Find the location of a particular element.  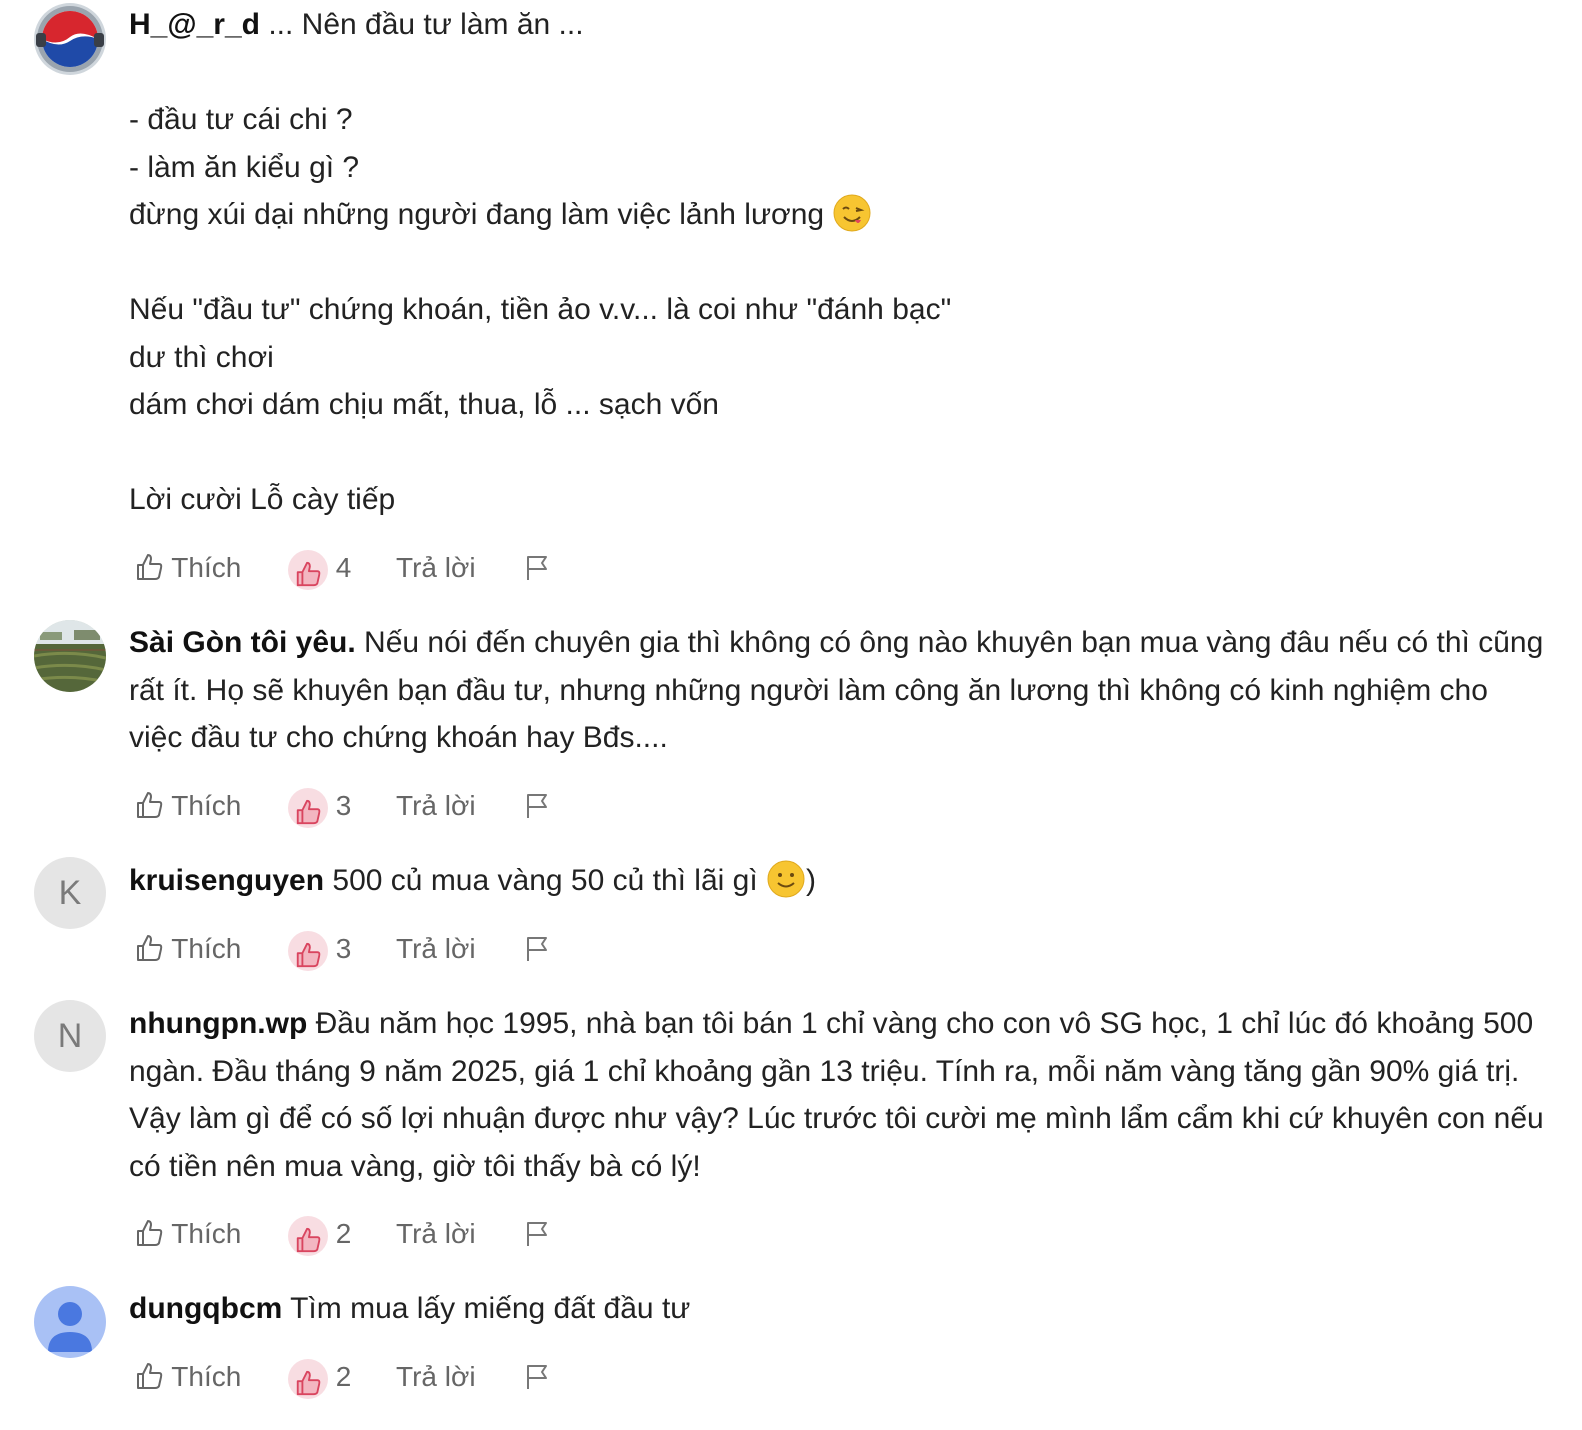

reaction-summary: 4 is located at coordinates (320, 569).